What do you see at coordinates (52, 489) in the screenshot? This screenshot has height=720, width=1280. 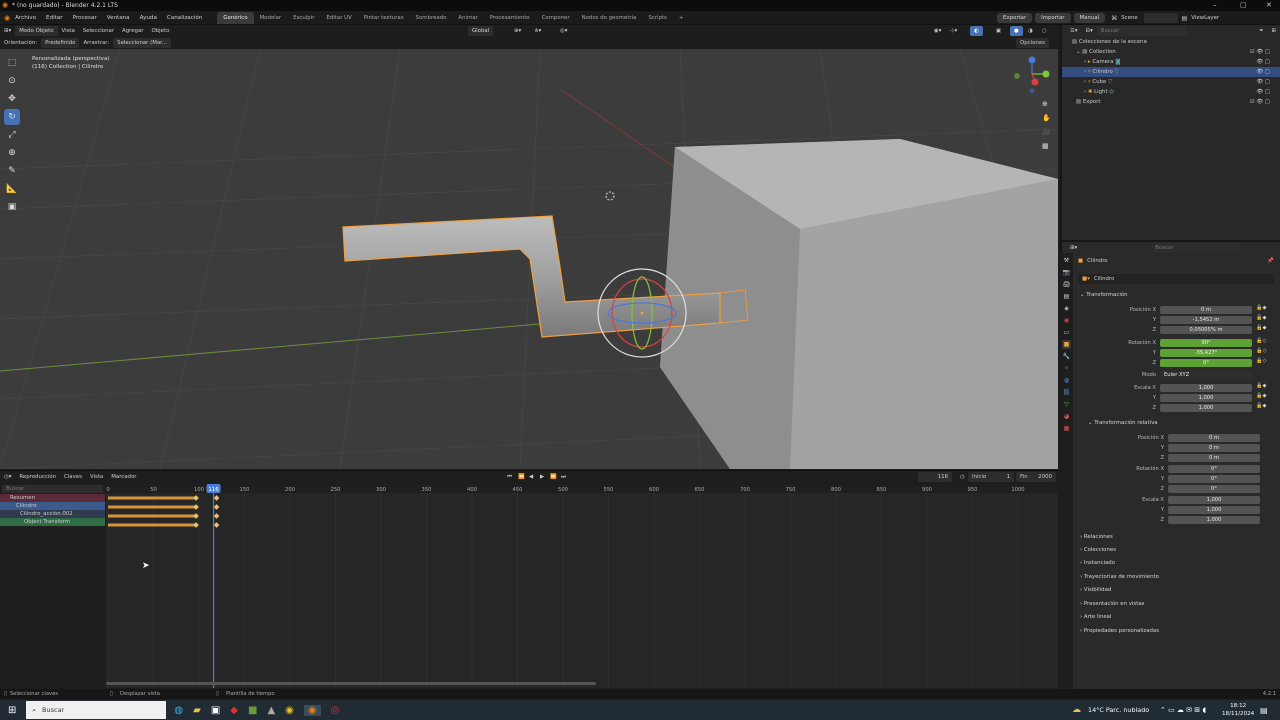 I see `channel-search-input: Buscar` at bounding box center [52, 489].